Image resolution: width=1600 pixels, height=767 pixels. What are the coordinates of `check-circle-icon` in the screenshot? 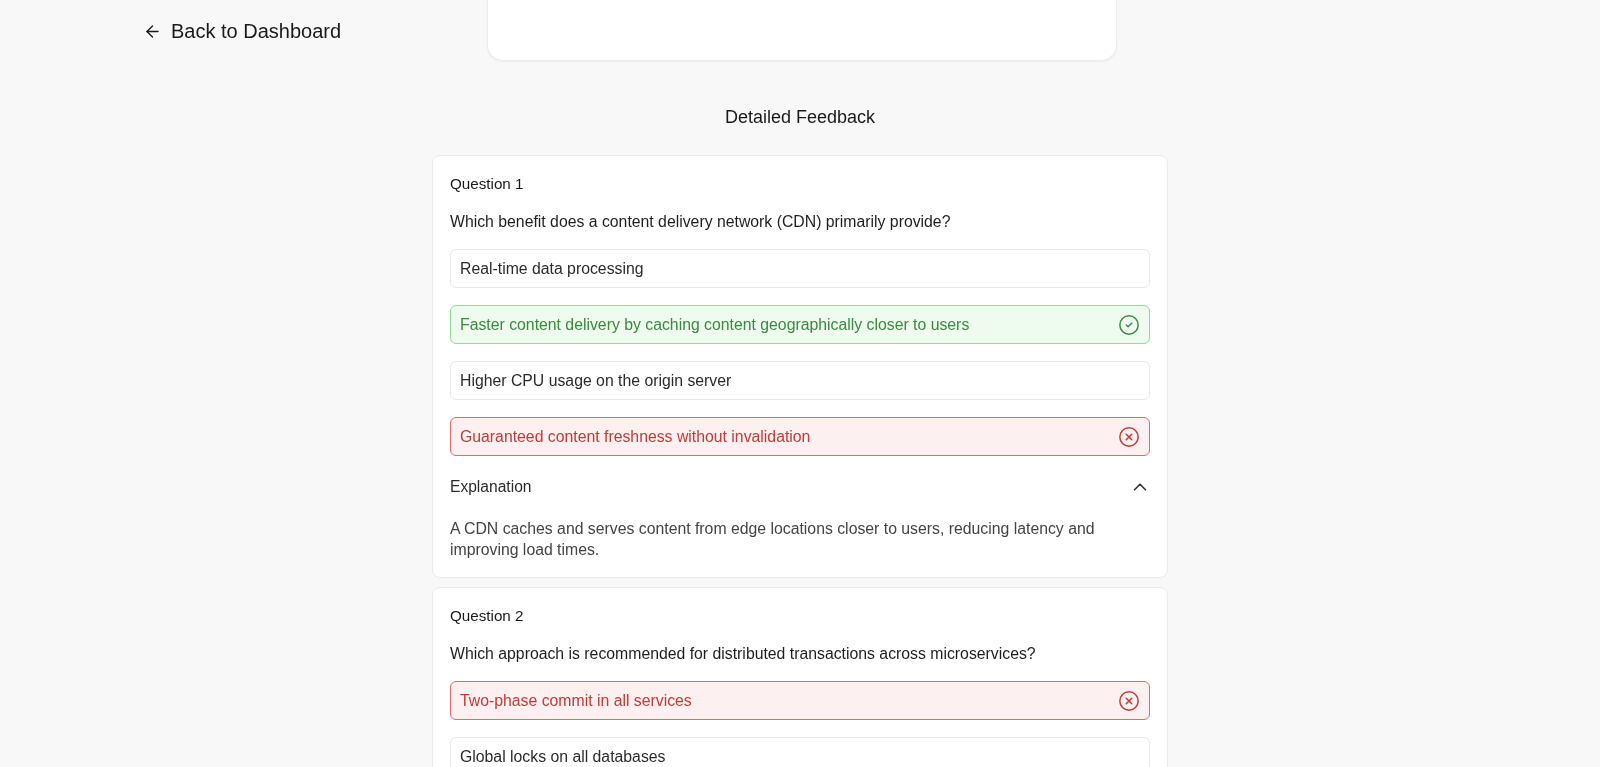 It's located at (1129, 324).